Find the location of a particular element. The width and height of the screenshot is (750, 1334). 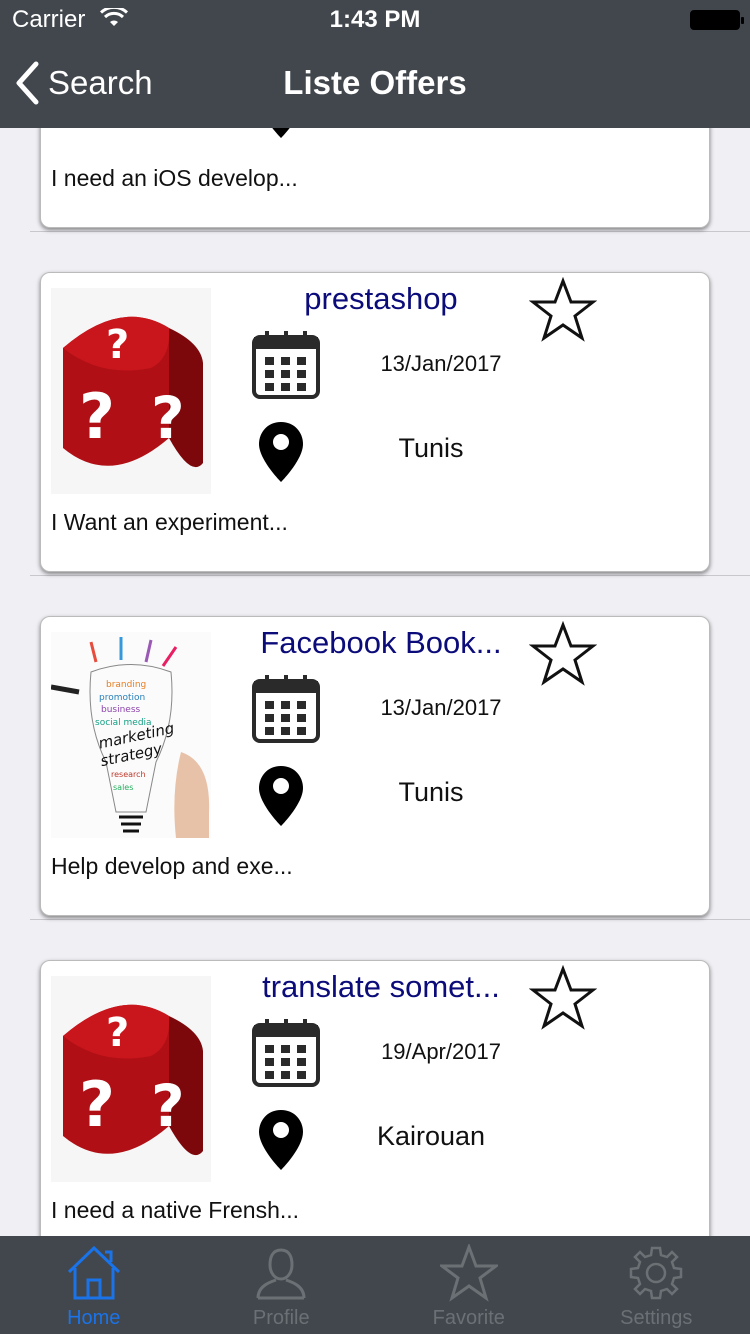

battery-icon is located at coordinates (717, 20).